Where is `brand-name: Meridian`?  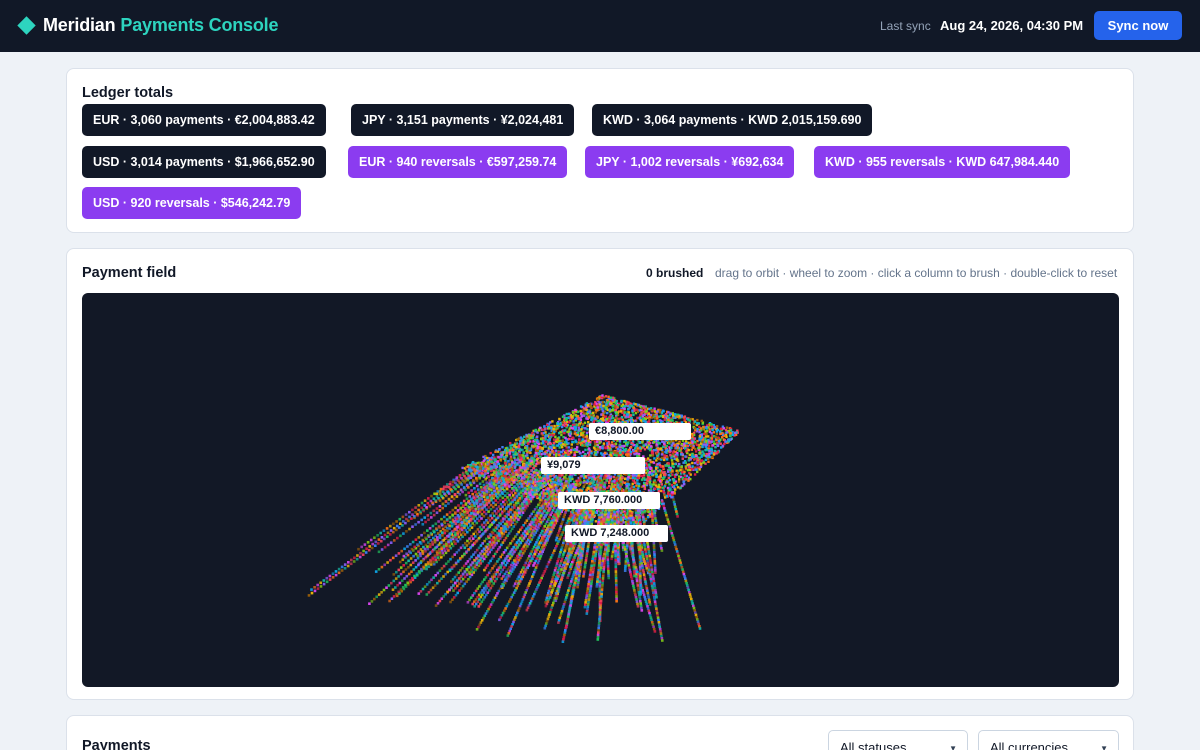 brand-name: Meridian is located at coordinates (79, 25).